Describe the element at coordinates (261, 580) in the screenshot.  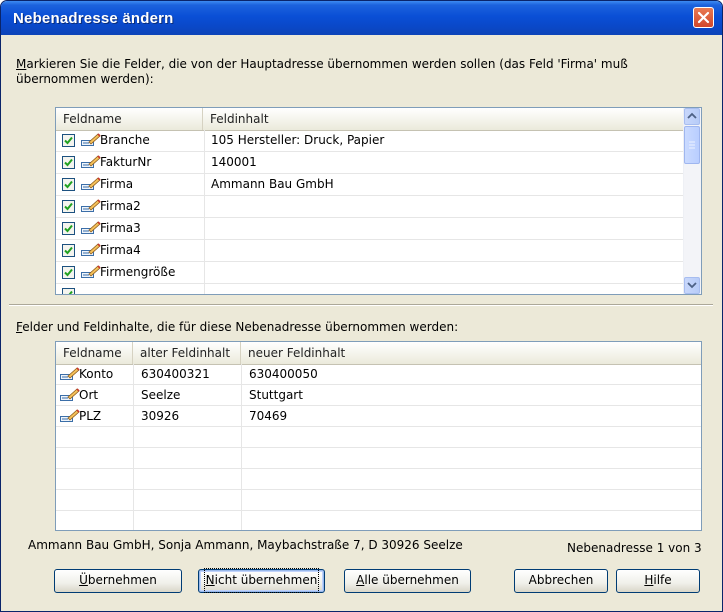
I see `nicht-uebernehmen-button: Nicht übernehmen` at that location.